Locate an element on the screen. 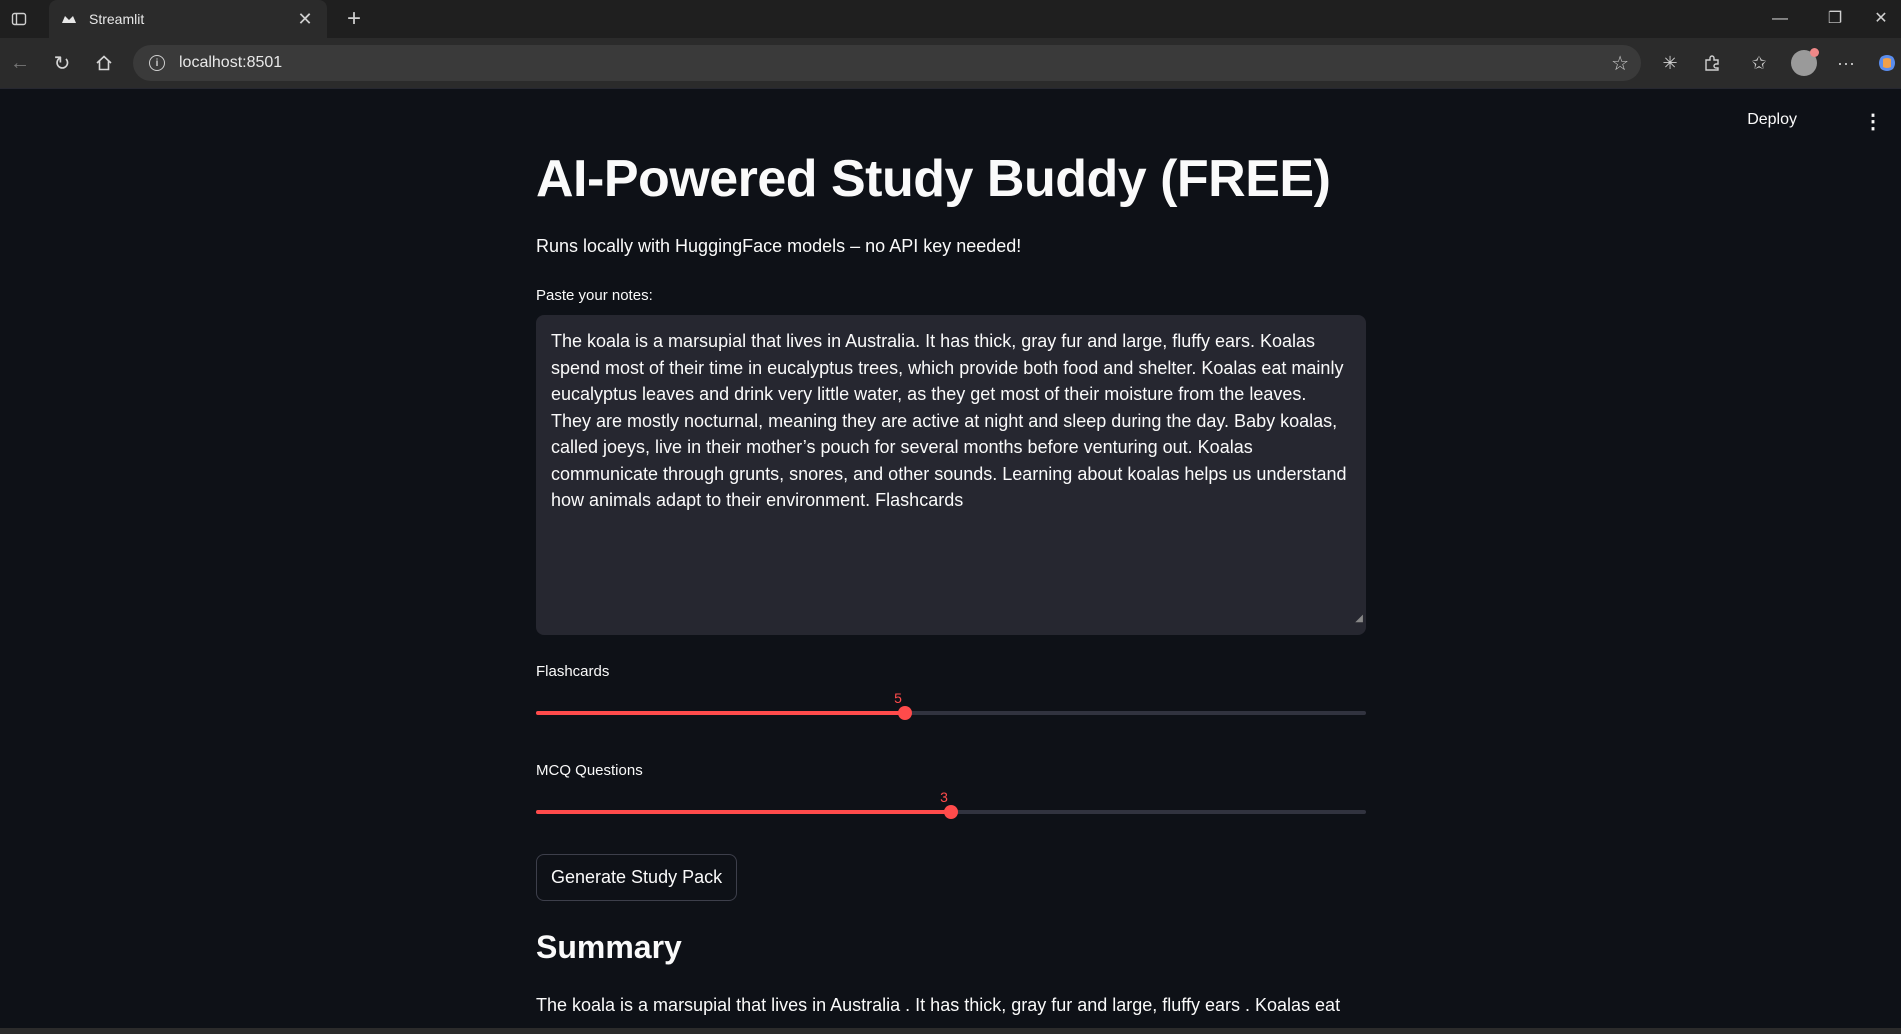 The height and width of the screenshot is (1034, 1901). back-icon: ← is located at coordinates (20, 63).